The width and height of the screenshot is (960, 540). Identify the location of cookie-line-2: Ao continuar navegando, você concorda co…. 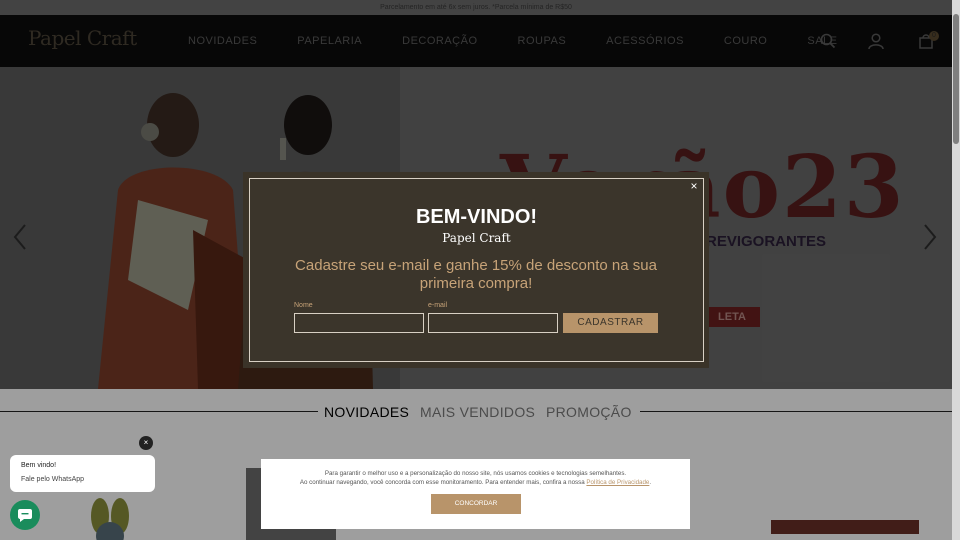
(443, 482).